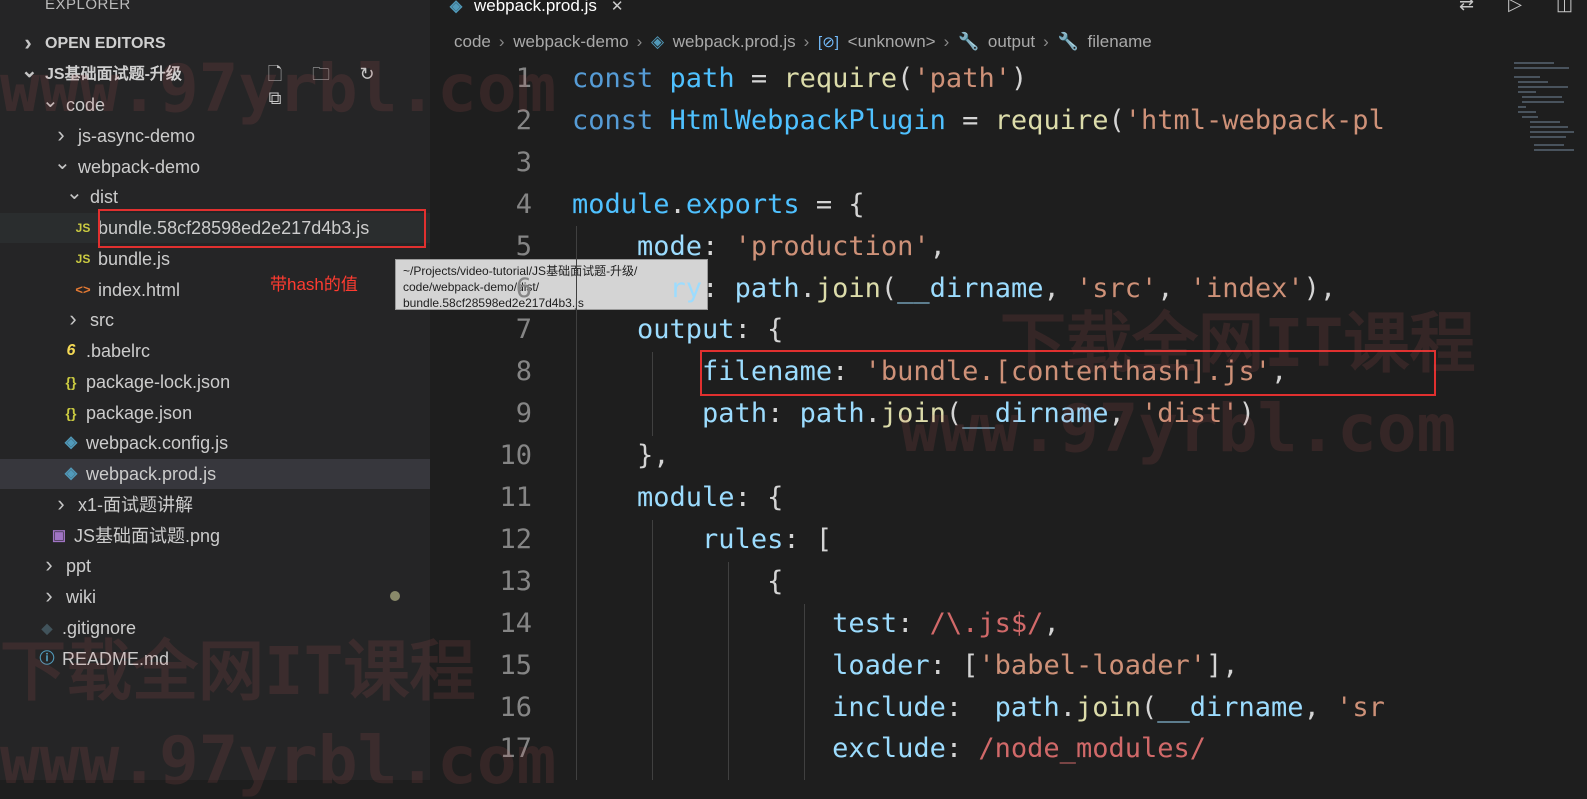 The height and width of the screenshot is (799, 1587). What do you see at coordinates (828, 42) in the screenshot?
I see `symbol-variable-icon: [⊘]` at bounding box center [828, 42].